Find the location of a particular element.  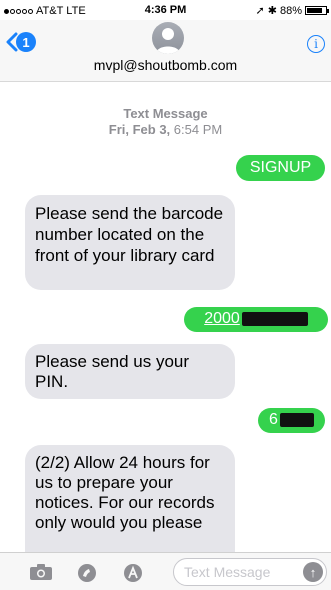

message-input: Text Message ↑ is located at coordinates (250, 572).